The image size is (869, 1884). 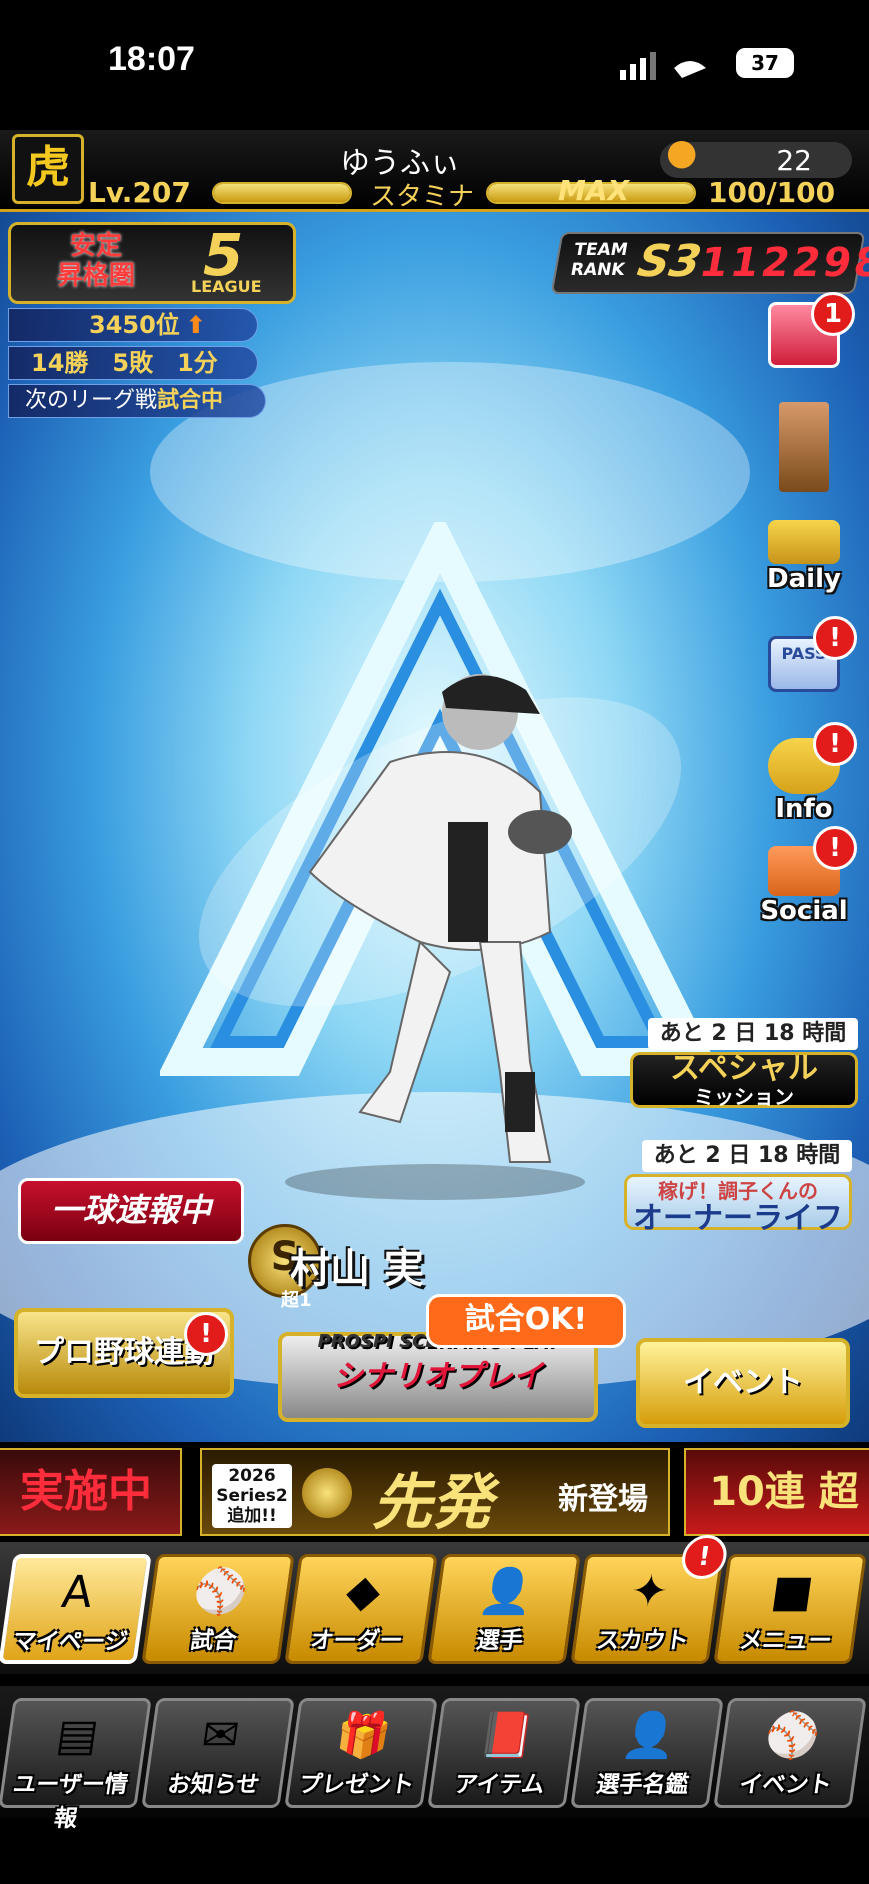 What do you see at coordinates (744, 1097) in the screenshot?
I see `mission-subtitle: ミッション` at bounding box center [744, 1097].